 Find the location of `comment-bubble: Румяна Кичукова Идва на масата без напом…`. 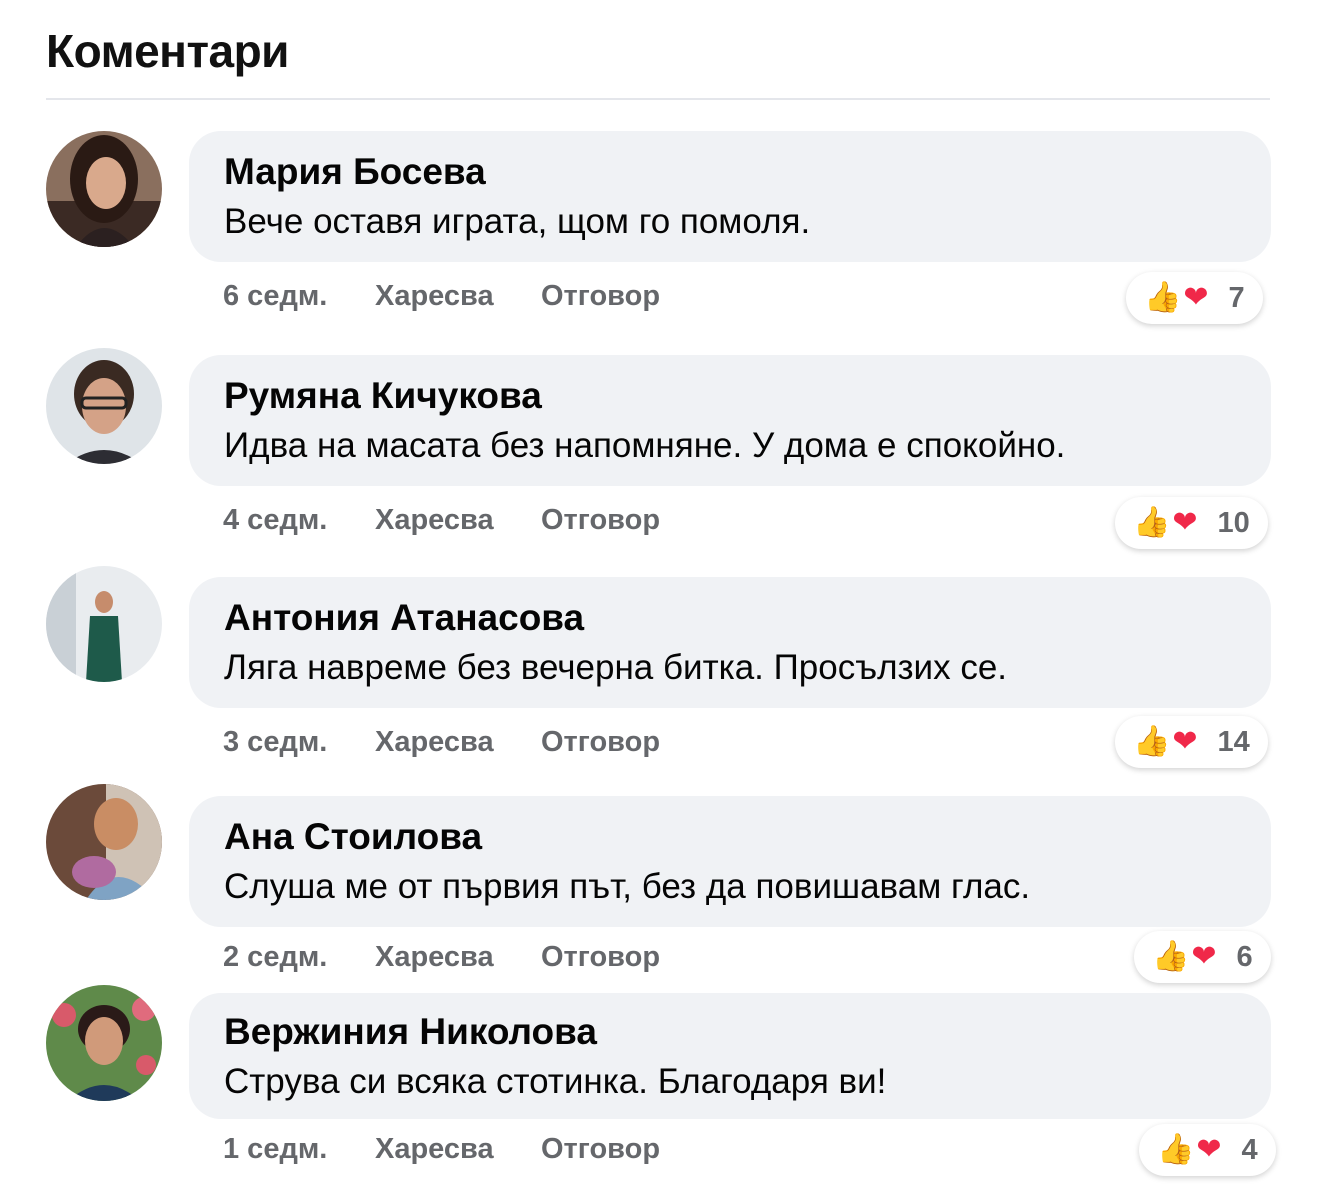

comment-bubble: Румяна Кичукова Идва на масата без напом… is located at coordinates (730, 420).